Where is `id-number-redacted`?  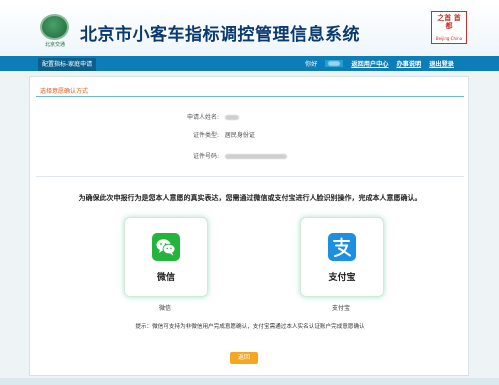 id-number-redacted is located at coordinates (255, 156).